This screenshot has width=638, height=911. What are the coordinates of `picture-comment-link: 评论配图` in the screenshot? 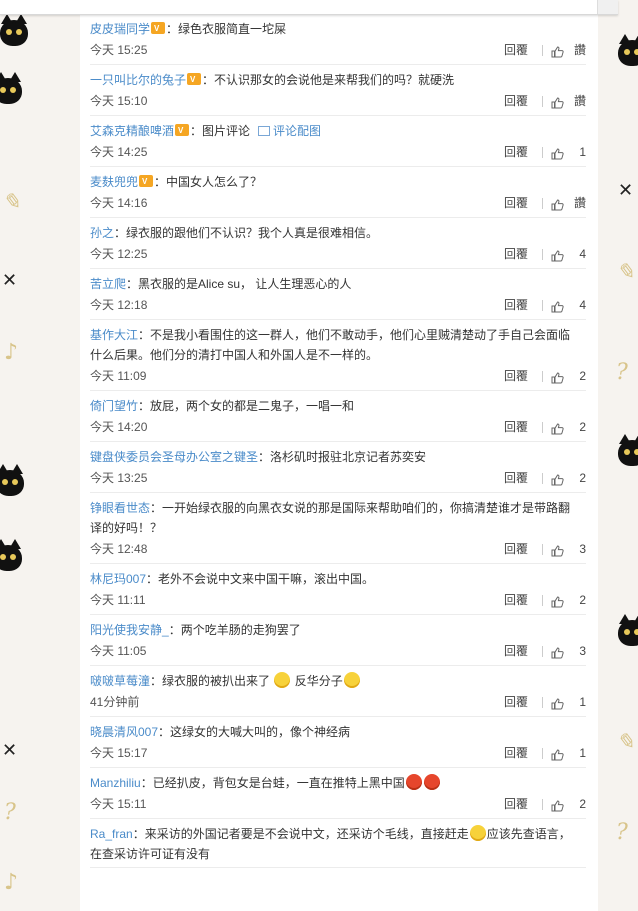 It's located at (289, 131).